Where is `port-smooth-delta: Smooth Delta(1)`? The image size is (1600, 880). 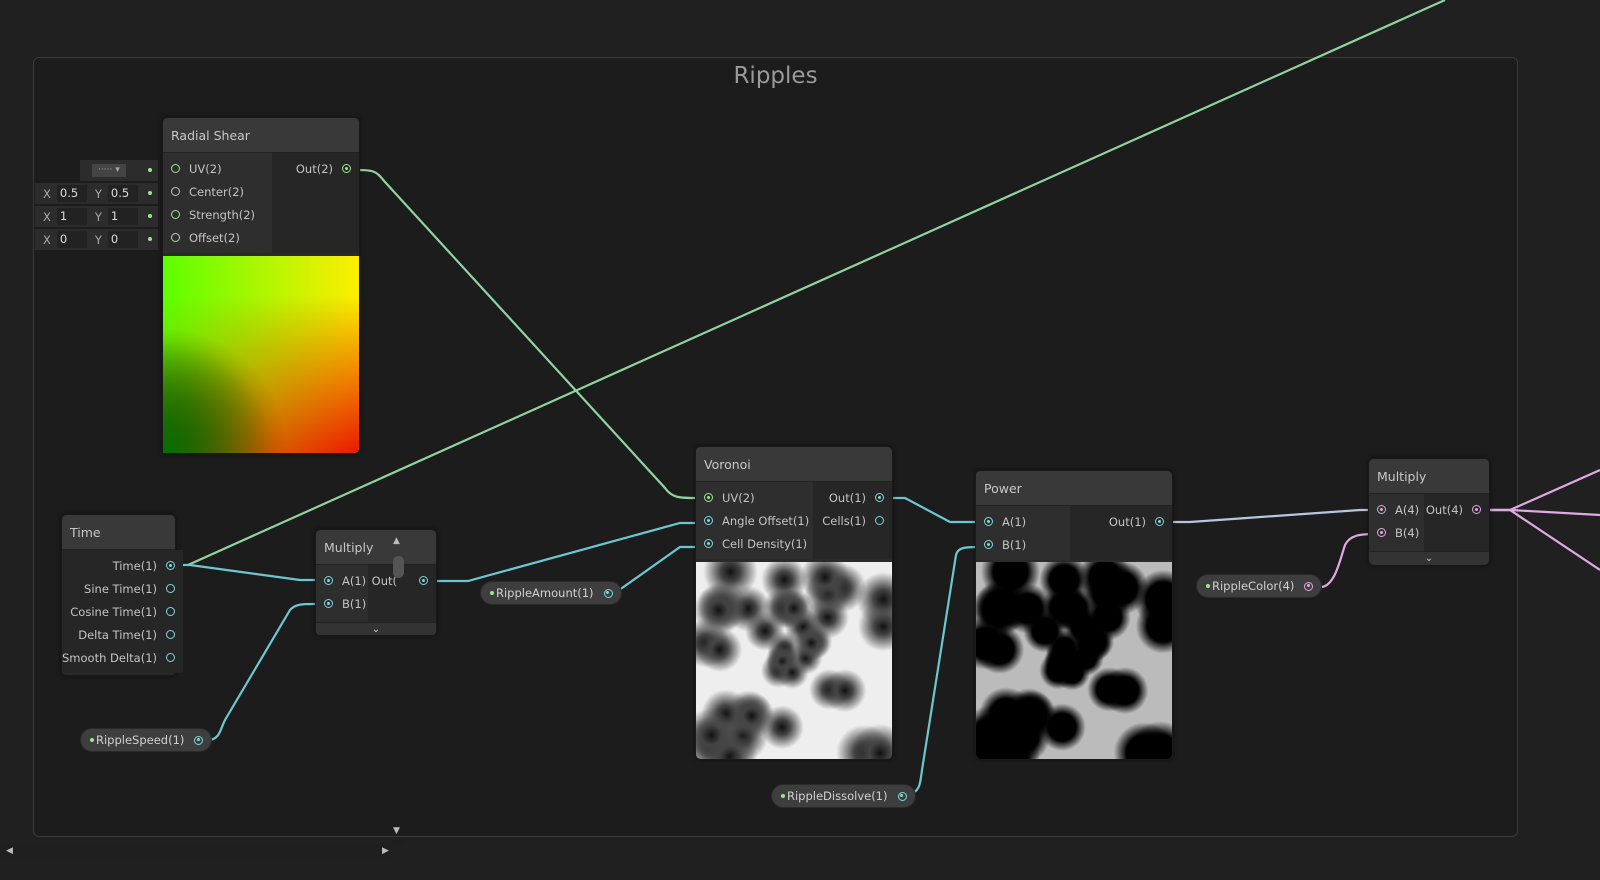
port-smooth-delta: Smooth Delta(1) is located at coordinates (122, 657).